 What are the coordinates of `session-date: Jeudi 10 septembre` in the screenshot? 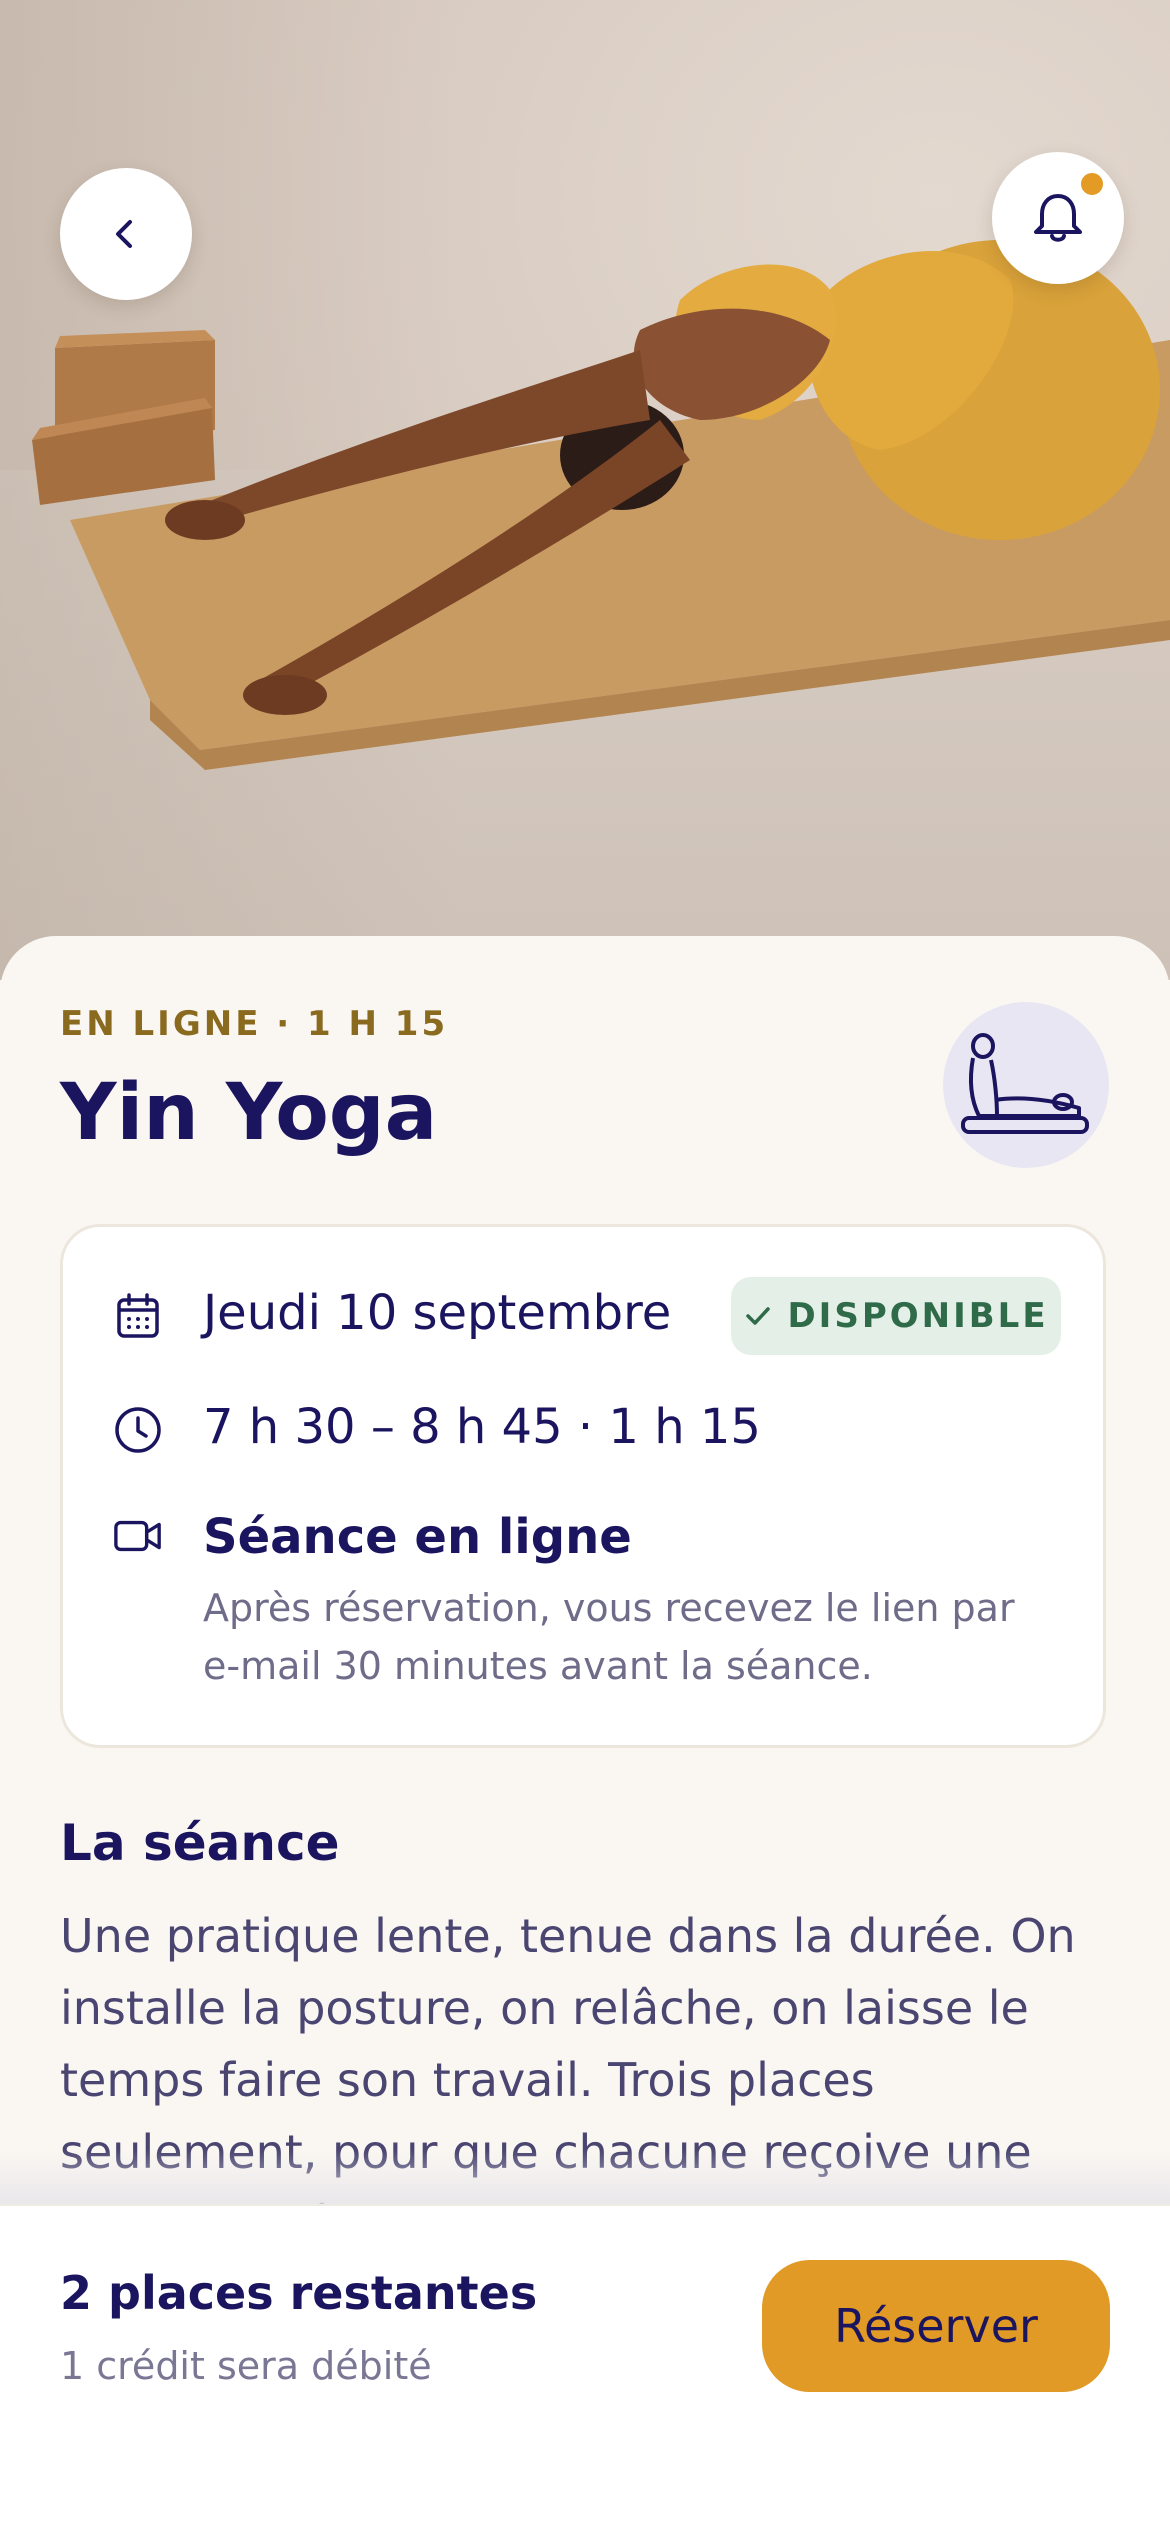 It's located at (437, 1313).